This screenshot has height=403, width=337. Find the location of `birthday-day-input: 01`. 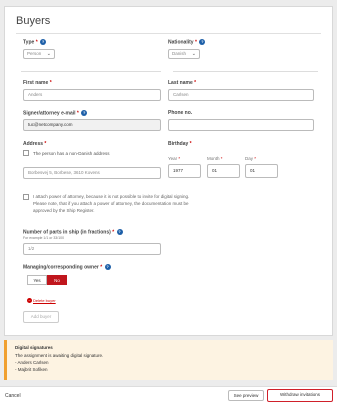

birthday-day-input: 01 is located at coordinates (261, 171).